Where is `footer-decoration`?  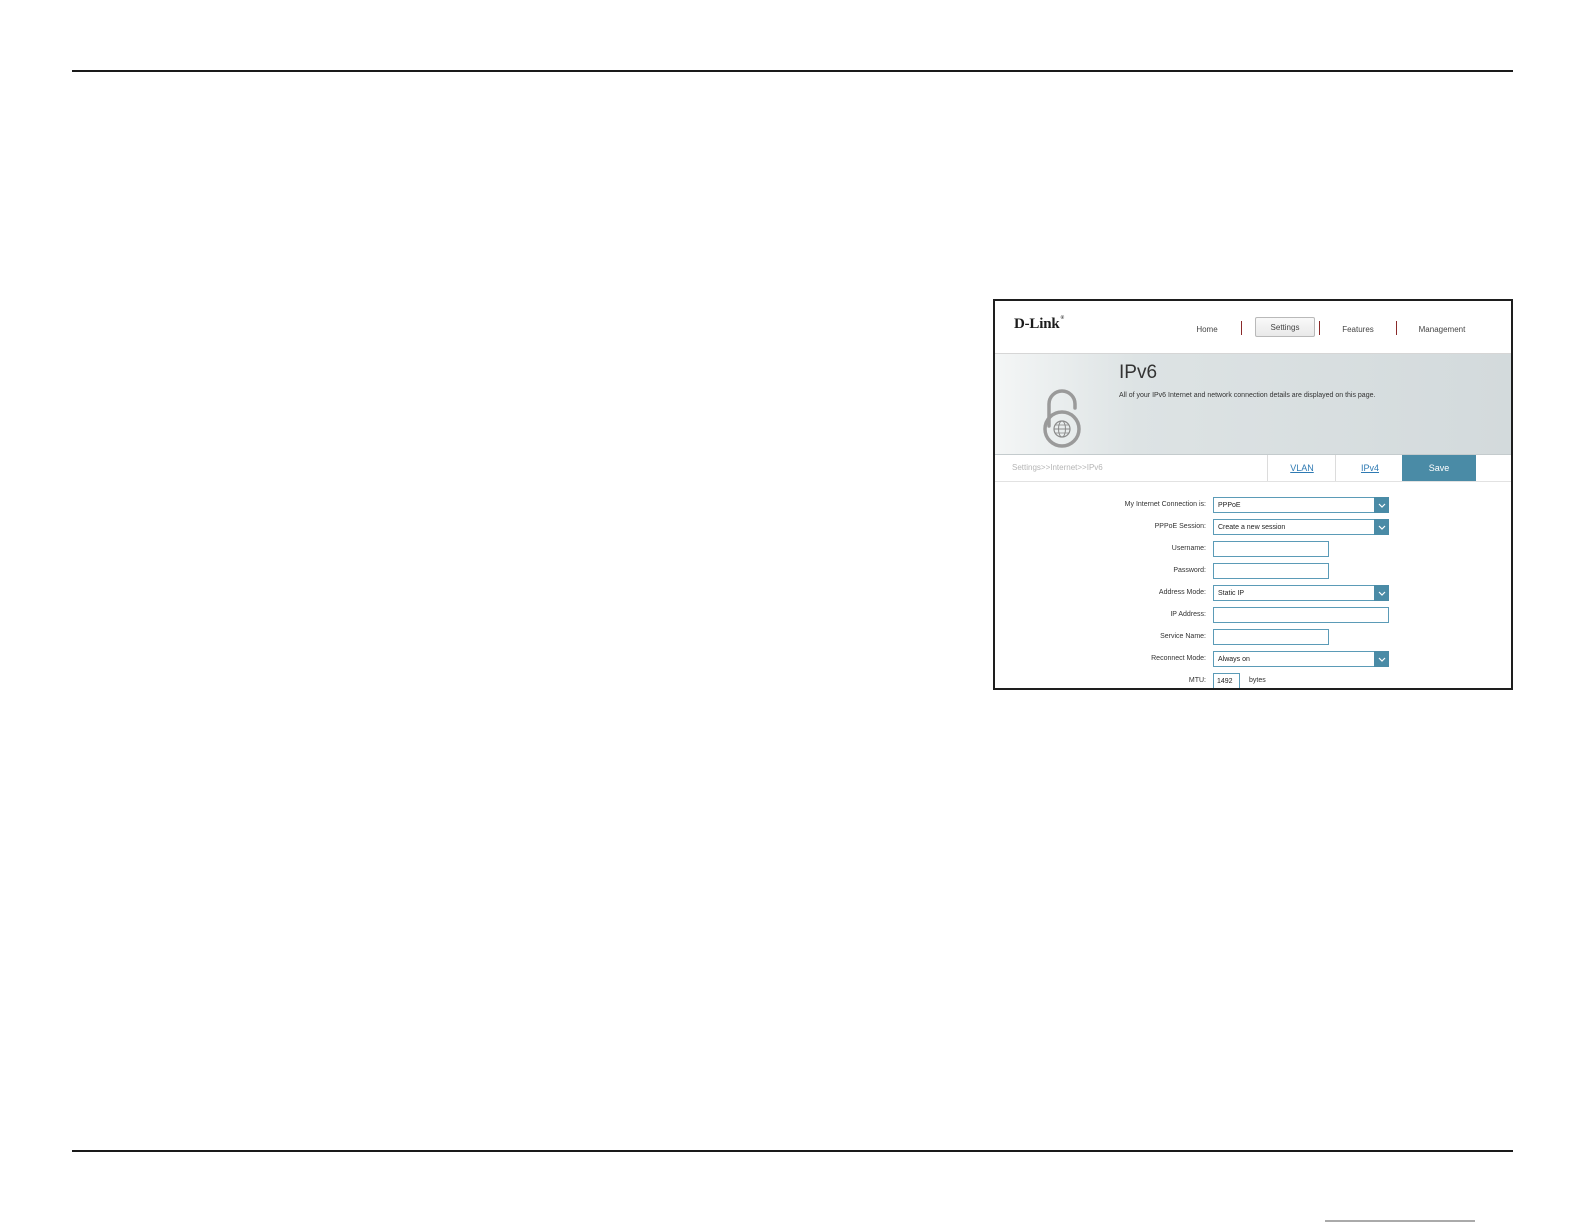
footer-decoration is located at coordinates (1400, 1221).